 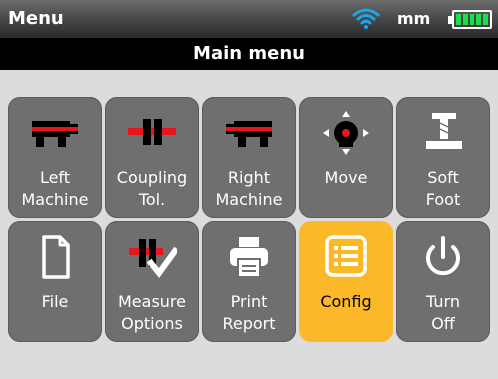 I want to click on tile-label-line2: Report, so click(x=249, y=323).